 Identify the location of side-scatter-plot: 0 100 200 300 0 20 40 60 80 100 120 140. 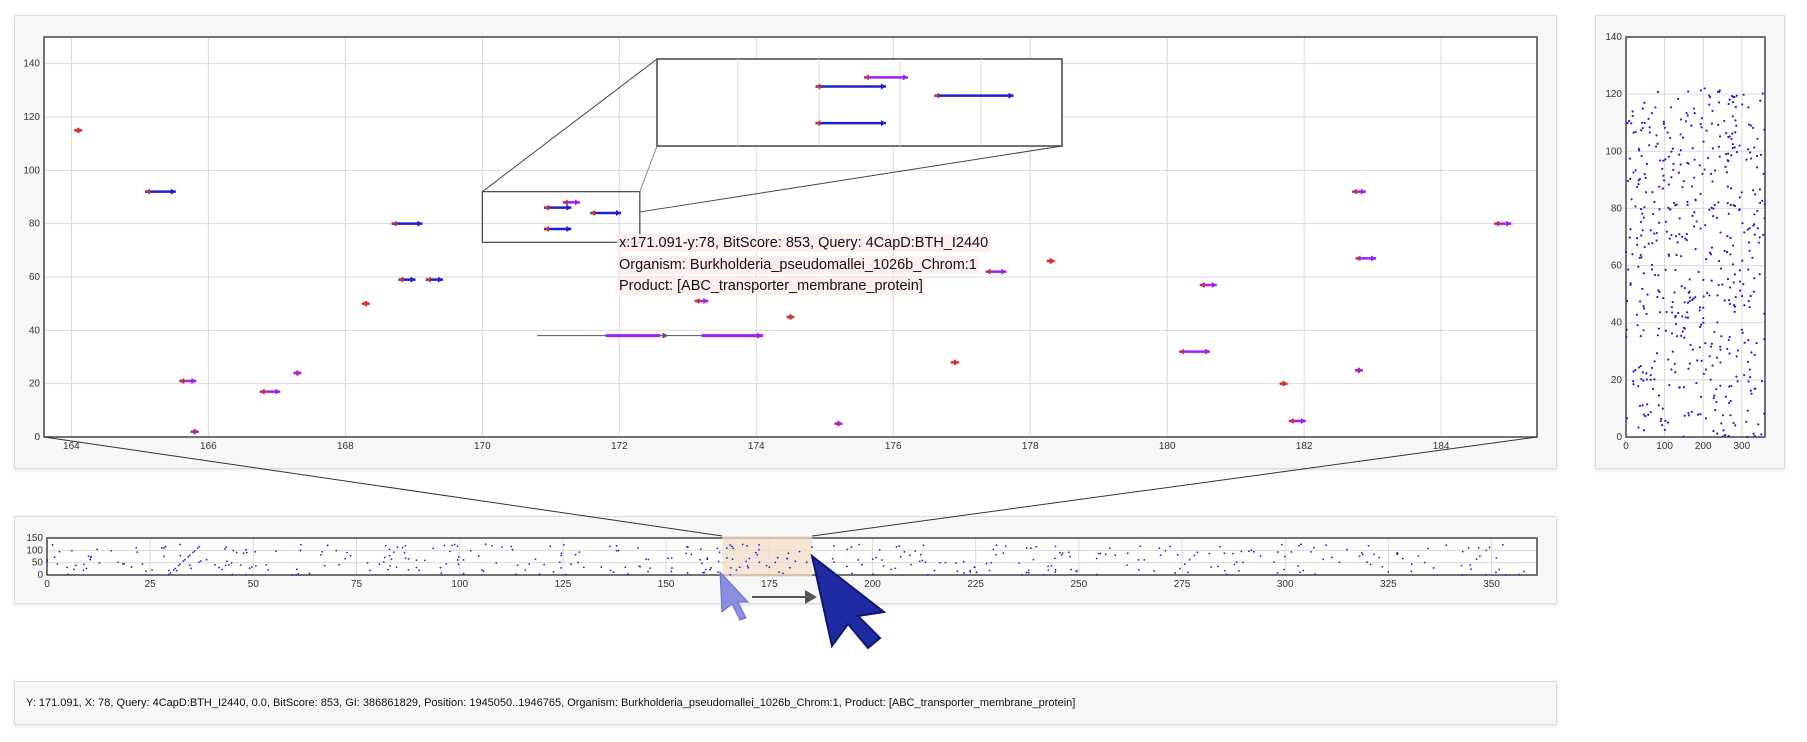
(1685, 242).